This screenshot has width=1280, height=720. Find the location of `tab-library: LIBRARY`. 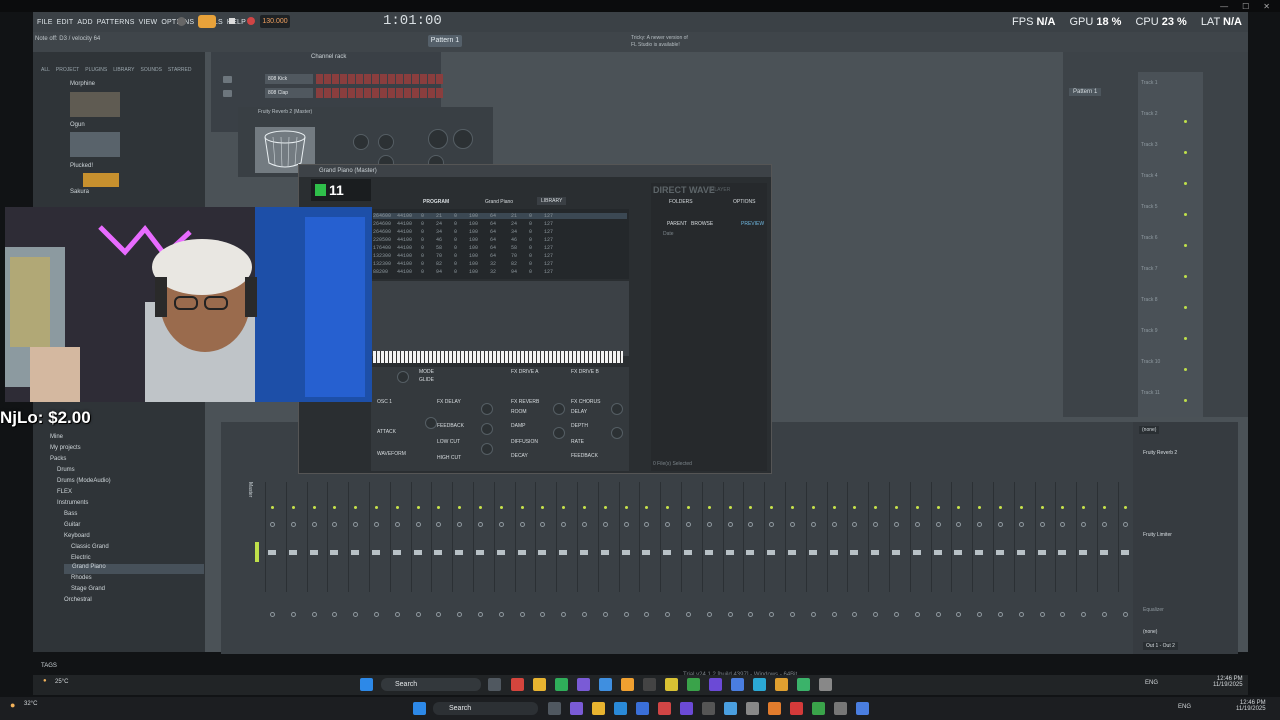

tab-library: LIBRARY is located at coordinates (552, 201).